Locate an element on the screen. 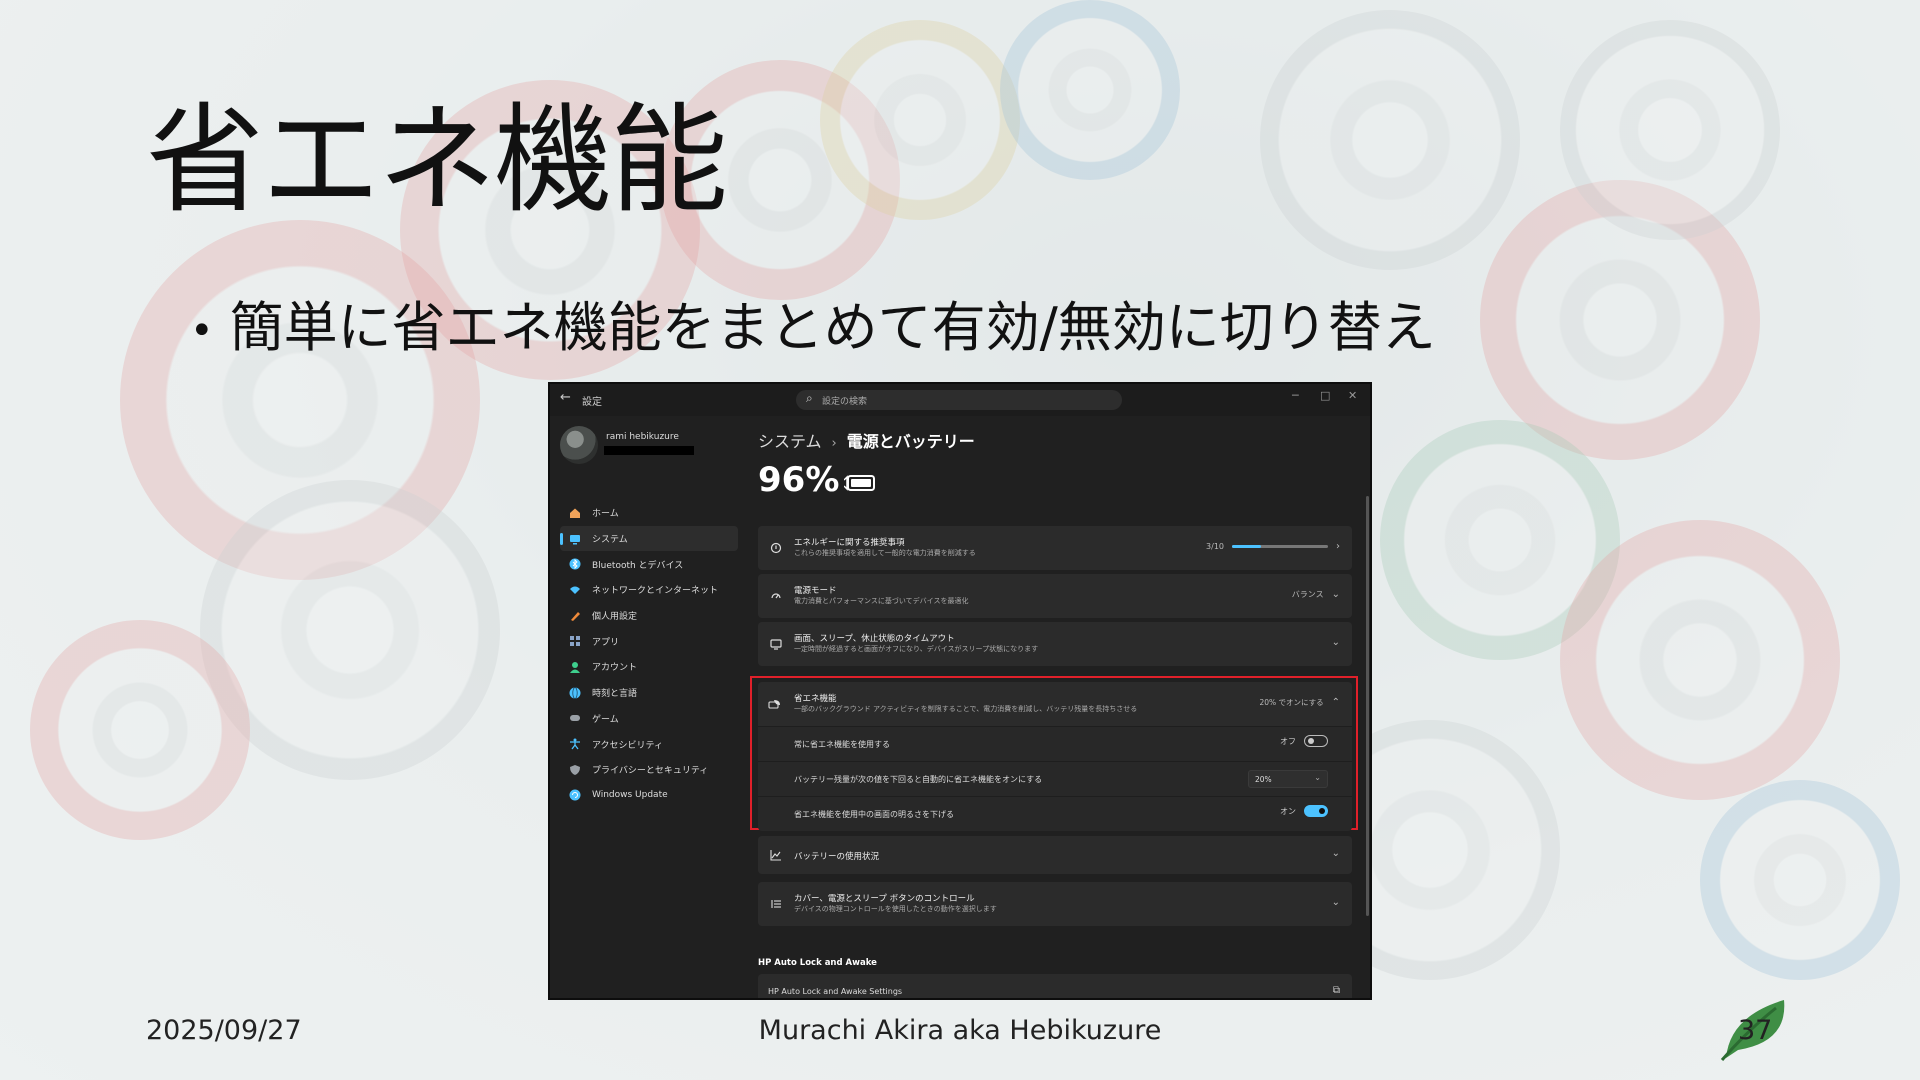 The height and width of the screenshot is (1080, 1920). scrollbar is located at coordinates (1367, 706).